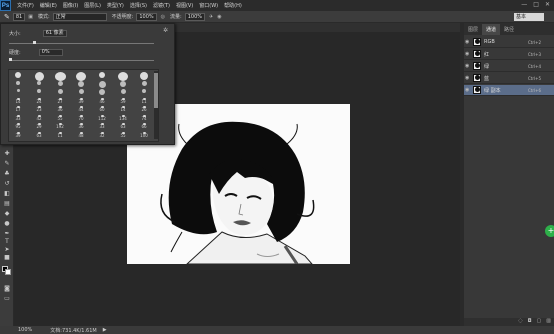 Image resolution: width=554 pixels, height=334 pixels. I want to click on spot-healing-icon: ✚, so click(7, 154).